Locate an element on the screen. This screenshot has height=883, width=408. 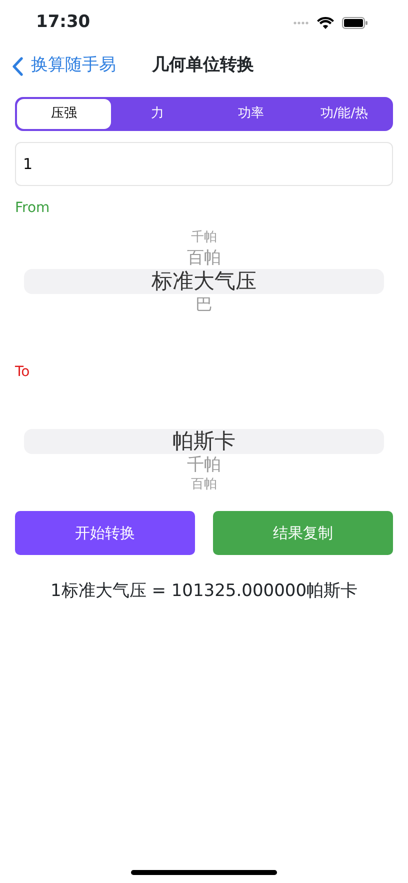
status-time: 17:30 is located at coordinates (63, 22).